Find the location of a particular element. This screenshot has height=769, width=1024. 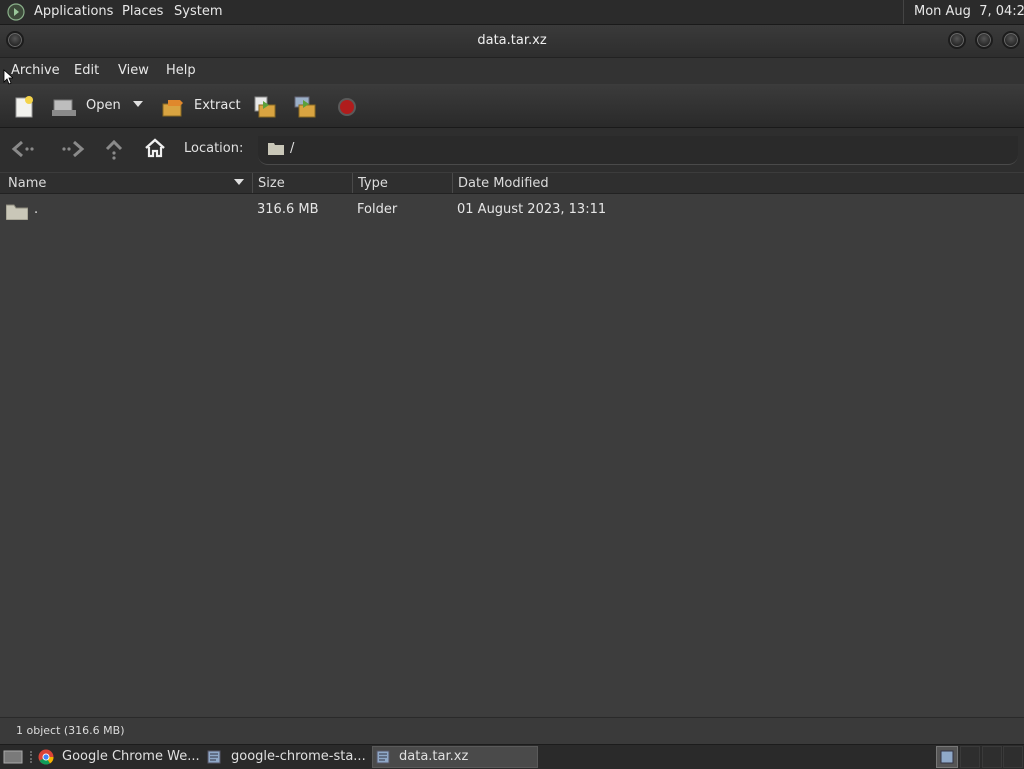

add-files-icon is located at coordinates (265, 107).